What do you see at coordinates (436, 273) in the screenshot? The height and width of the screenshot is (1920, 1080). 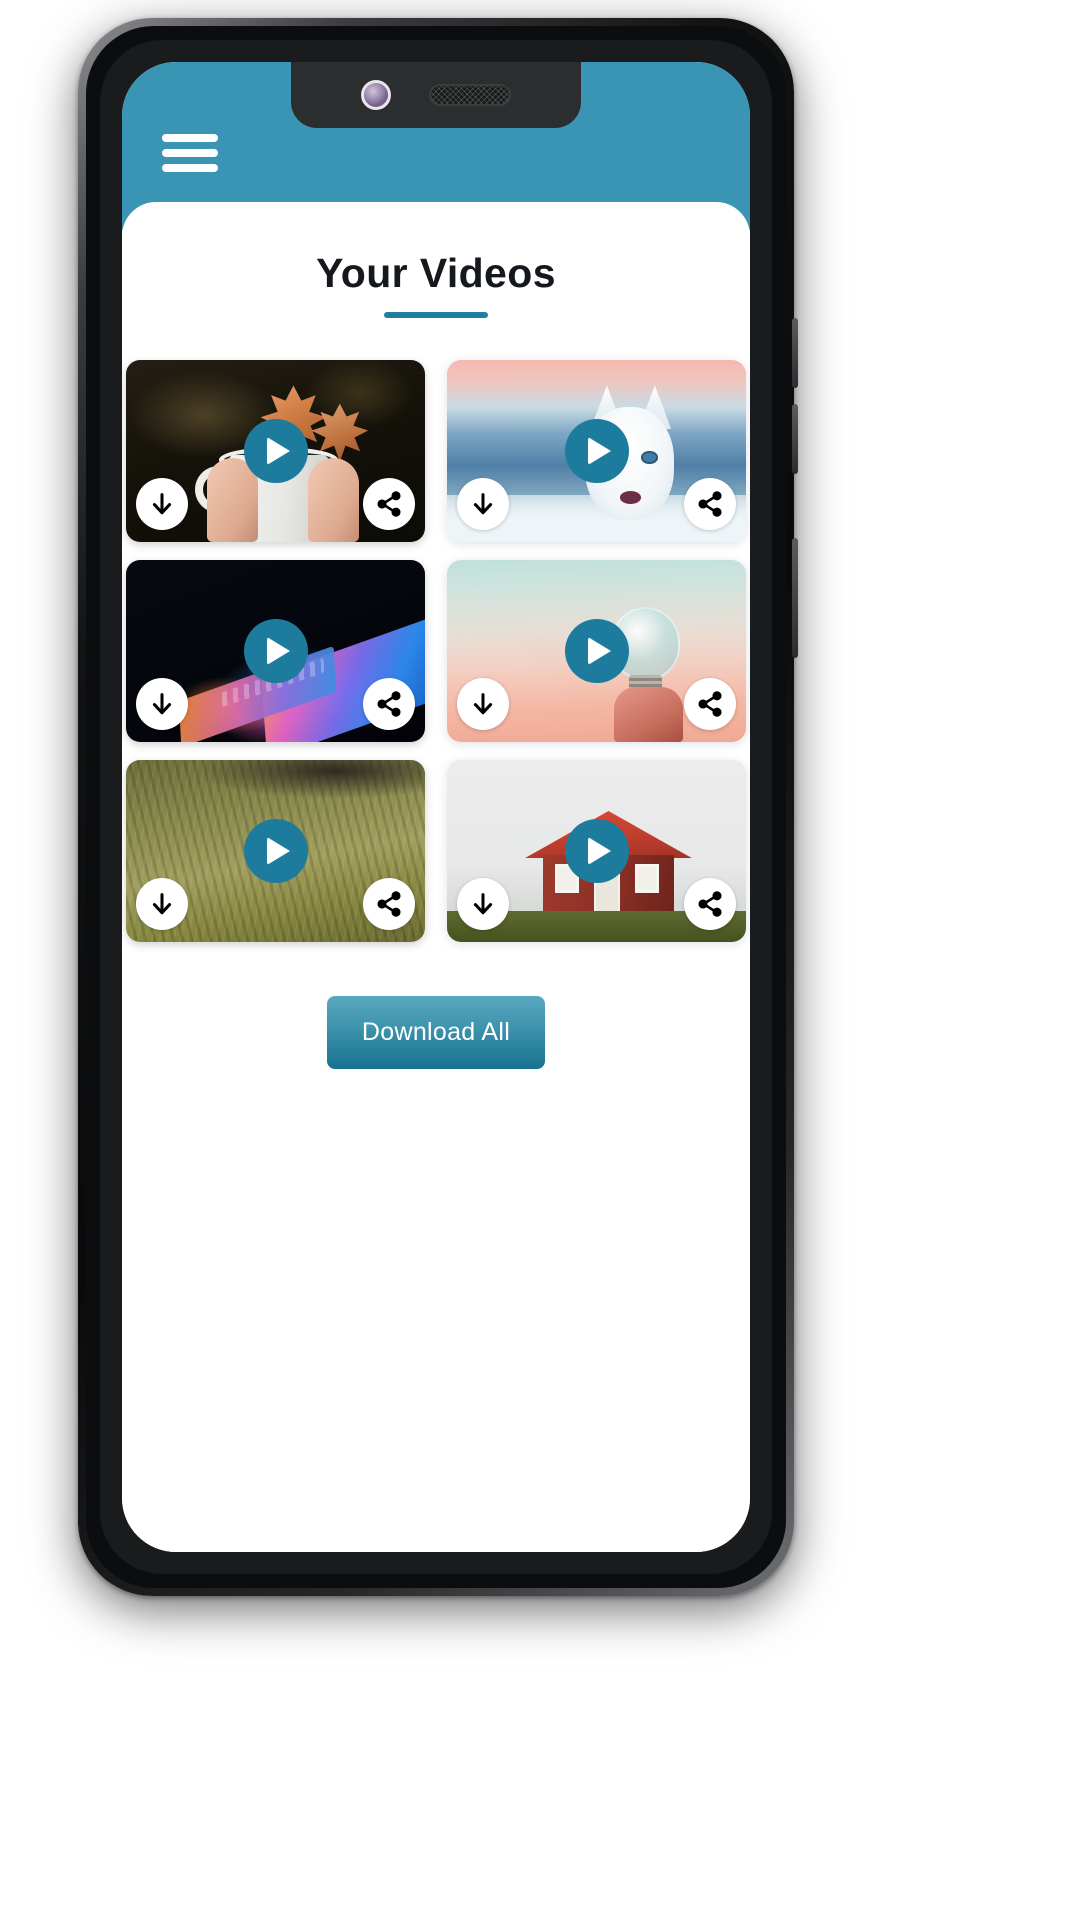 I see `page-title: Your Videos` at bounding box center [436, 273].